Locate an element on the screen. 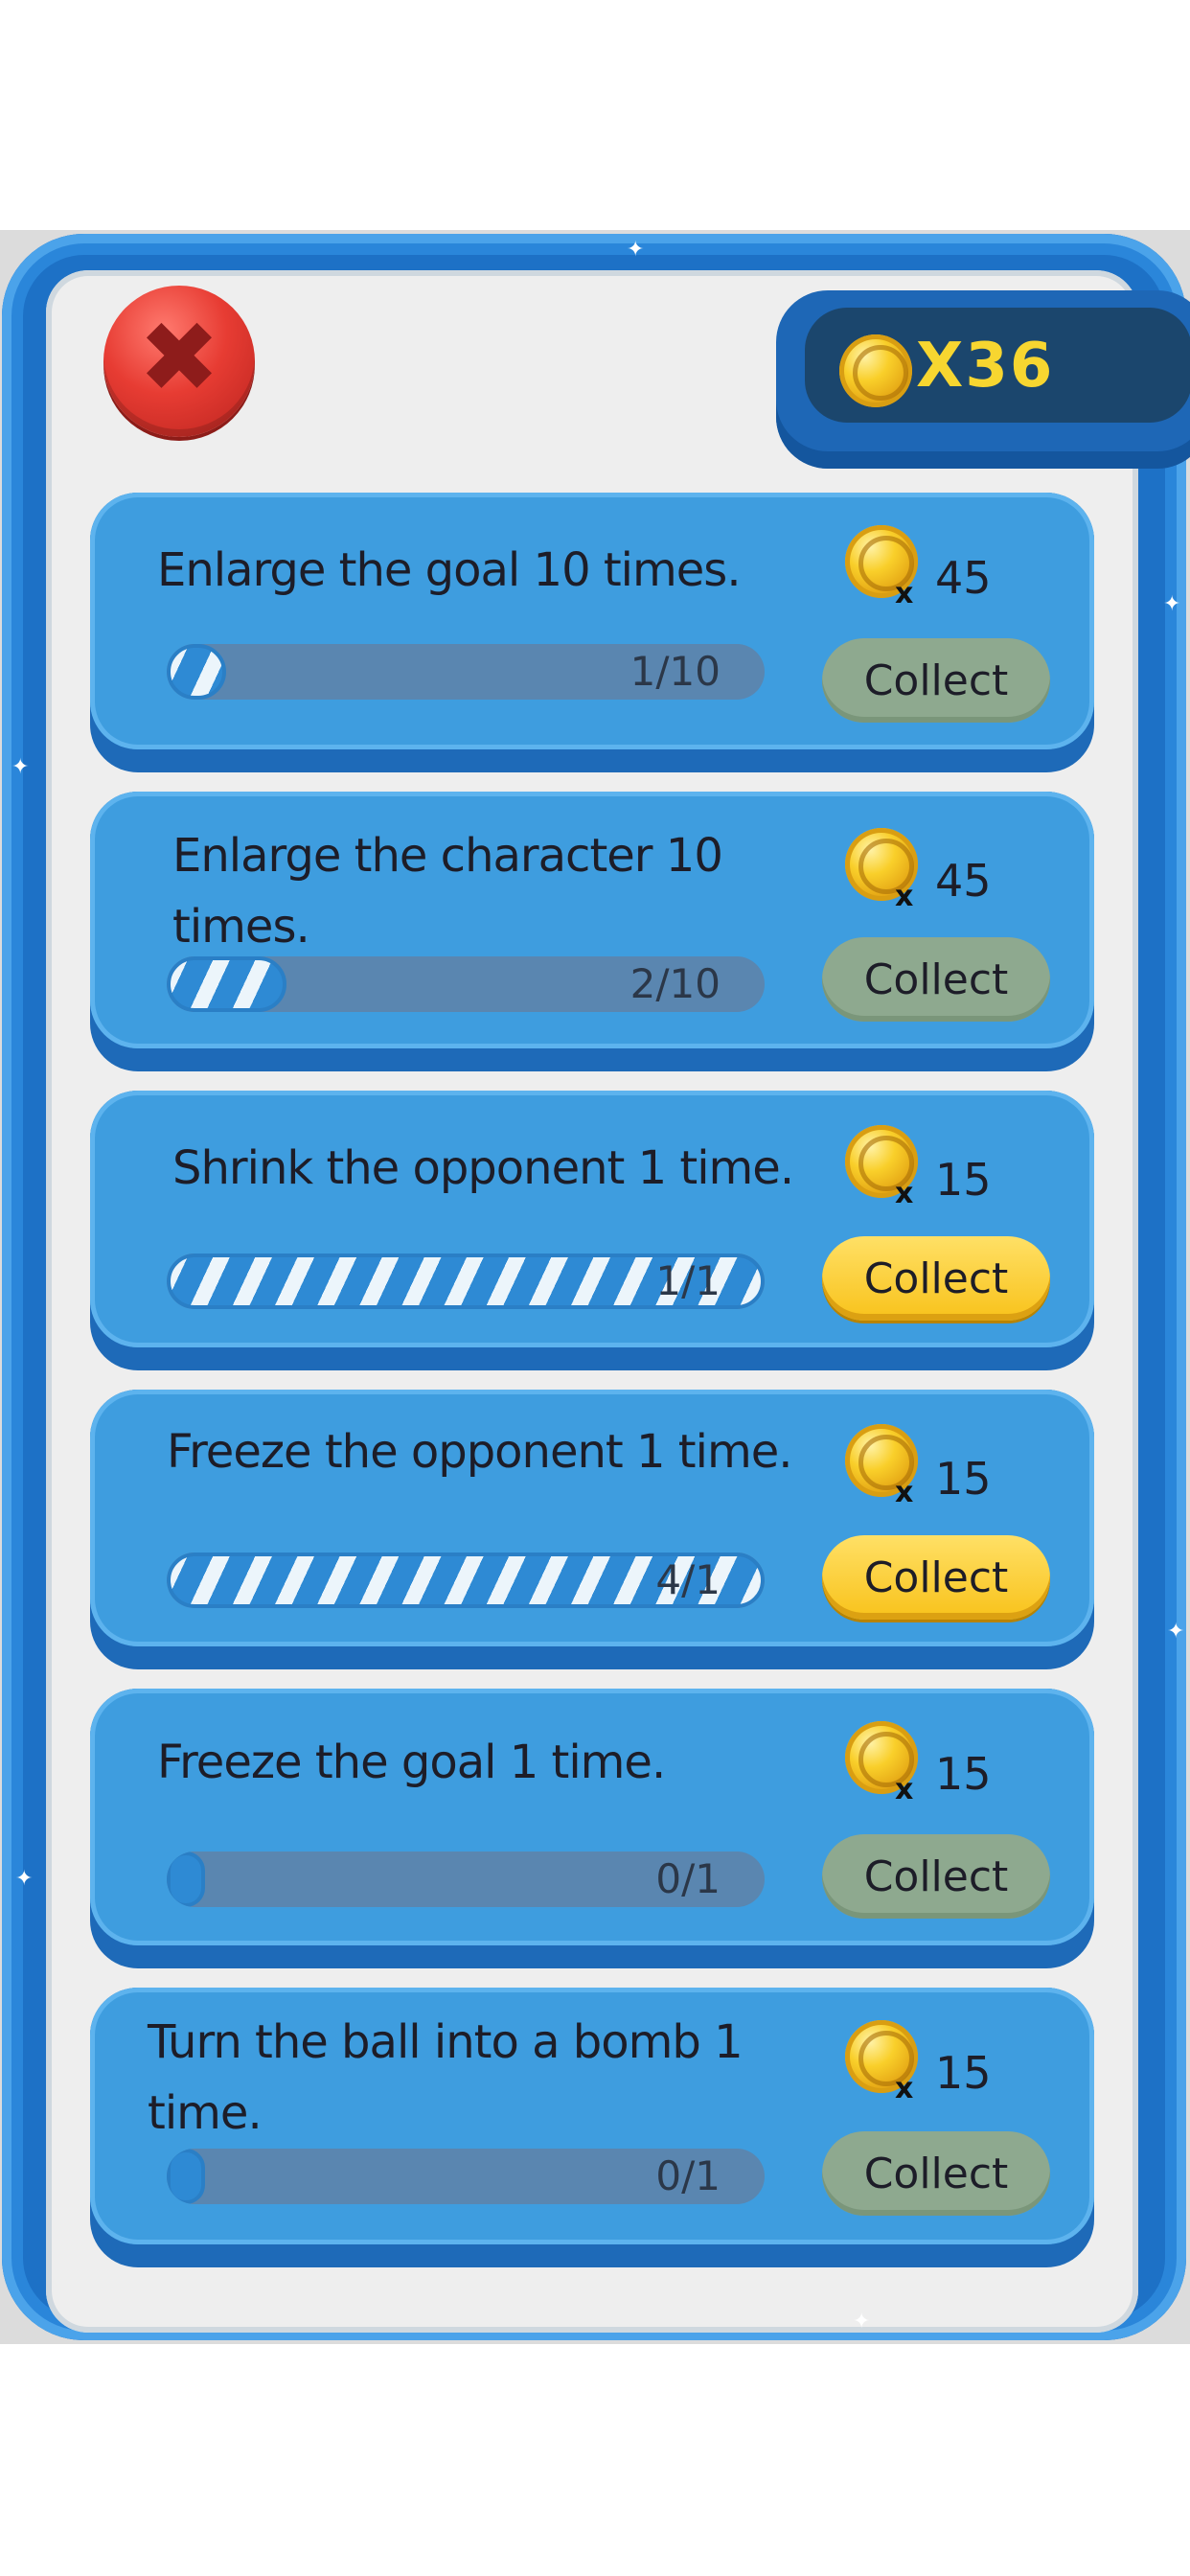  quest-card-face: Enlarge the goal 10 times. x 45 1/10 Collect is located at coordinates (592, 621).